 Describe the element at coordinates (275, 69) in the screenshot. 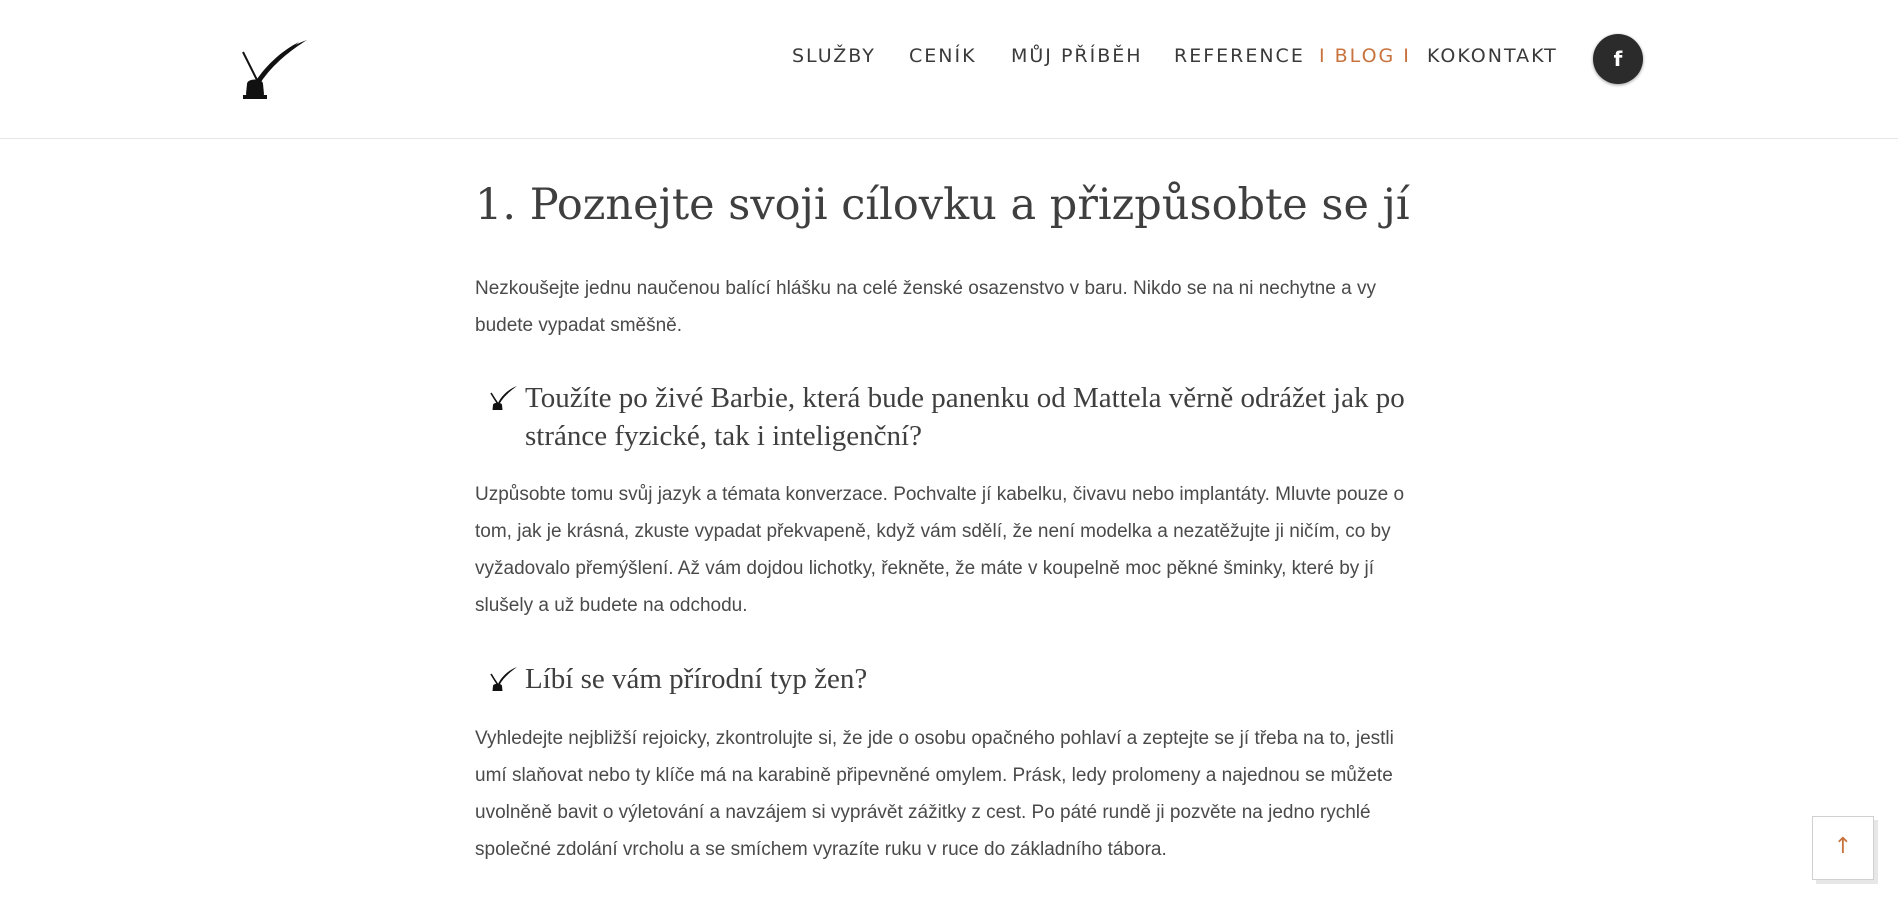

I see `quill-logo-icon` at that location.